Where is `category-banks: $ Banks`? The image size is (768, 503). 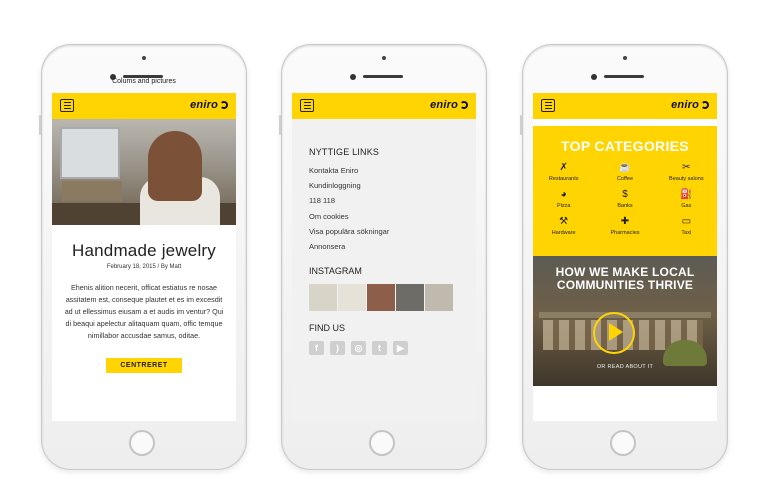
category-banks: $ Banks is located at coordinates (624, 199).